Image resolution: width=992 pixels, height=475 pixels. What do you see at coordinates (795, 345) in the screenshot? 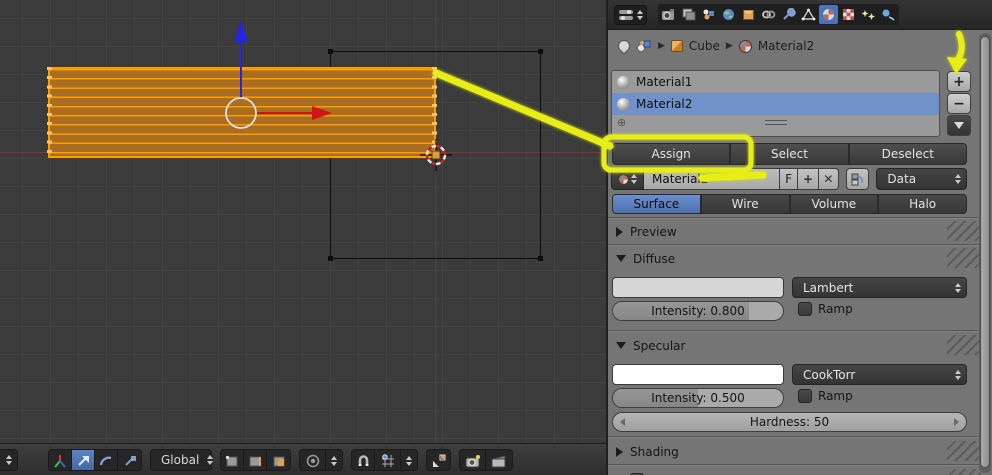
I see `specular-panel-header: Specular` at bounding box center [795, 345].